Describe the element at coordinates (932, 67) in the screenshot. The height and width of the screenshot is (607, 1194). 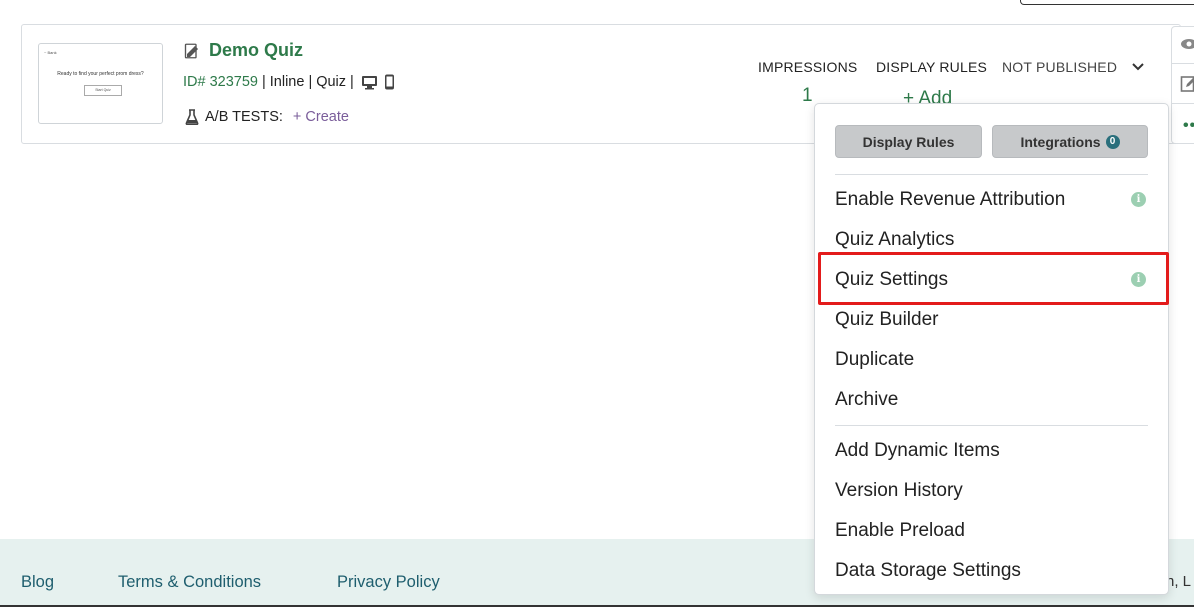
I see `display-rules-label: DISPLAY RULES` at that location.